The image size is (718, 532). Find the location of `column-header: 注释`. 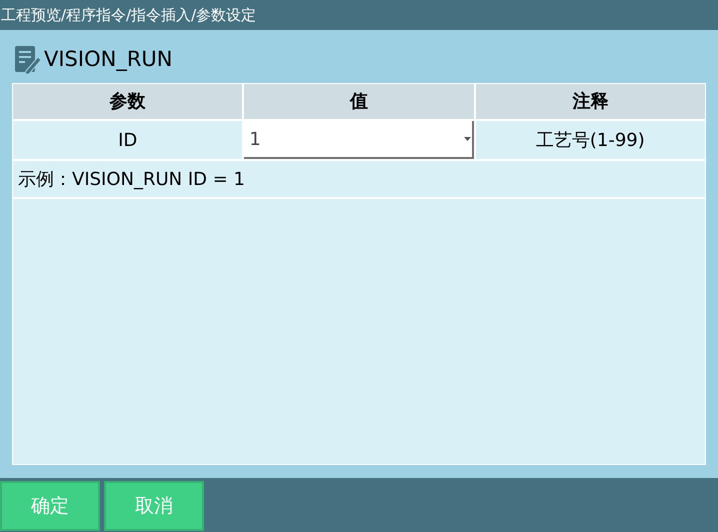

column-header: 注释 is located at coordinates (590, 101).